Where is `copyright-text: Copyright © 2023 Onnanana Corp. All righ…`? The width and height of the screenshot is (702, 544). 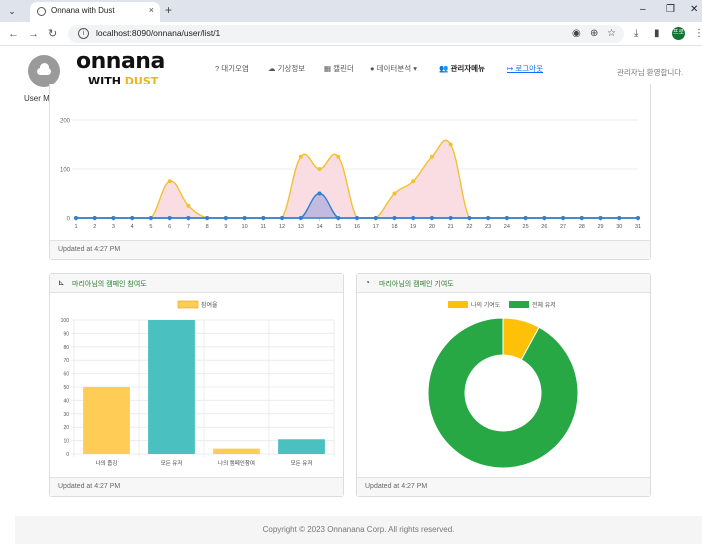 copyright-text: Copyright © 2023 Onnanana Corp. All righ… is located at coordinates (358, 529).